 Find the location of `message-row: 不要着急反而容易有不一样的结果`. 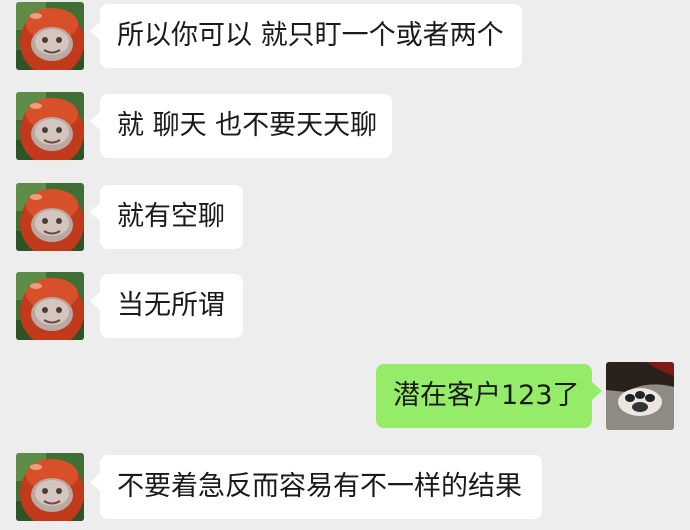

message-row: 不要着急反而容易有不一样的结果 is located at coordinates (345, 486).